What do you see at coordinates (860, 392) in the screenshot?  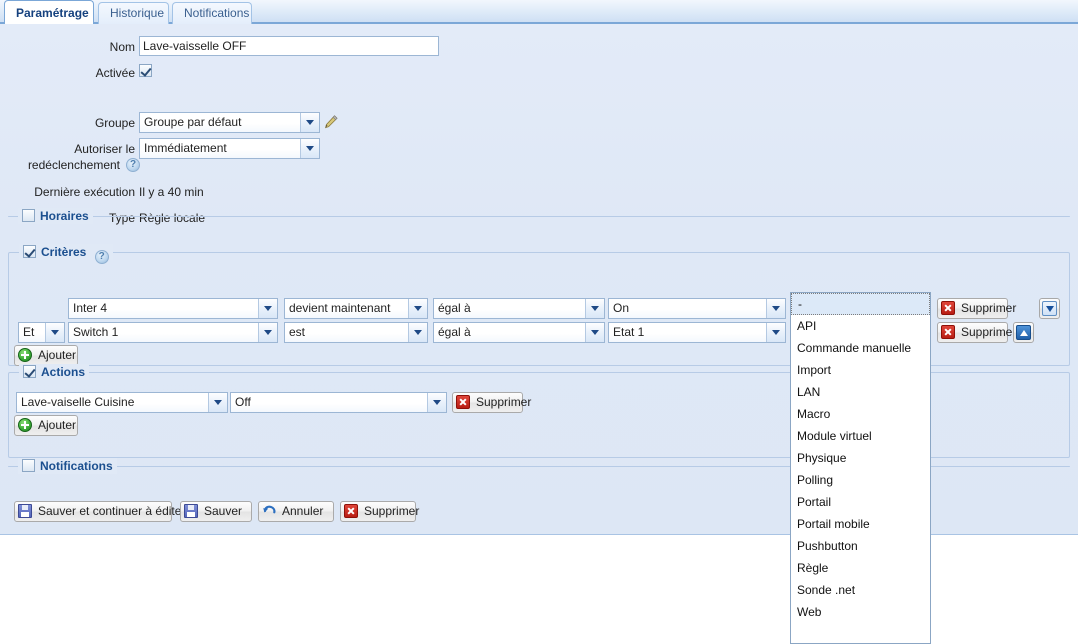 I see `origin-dropdown-option: LAN` at bounding box center [860, 392].